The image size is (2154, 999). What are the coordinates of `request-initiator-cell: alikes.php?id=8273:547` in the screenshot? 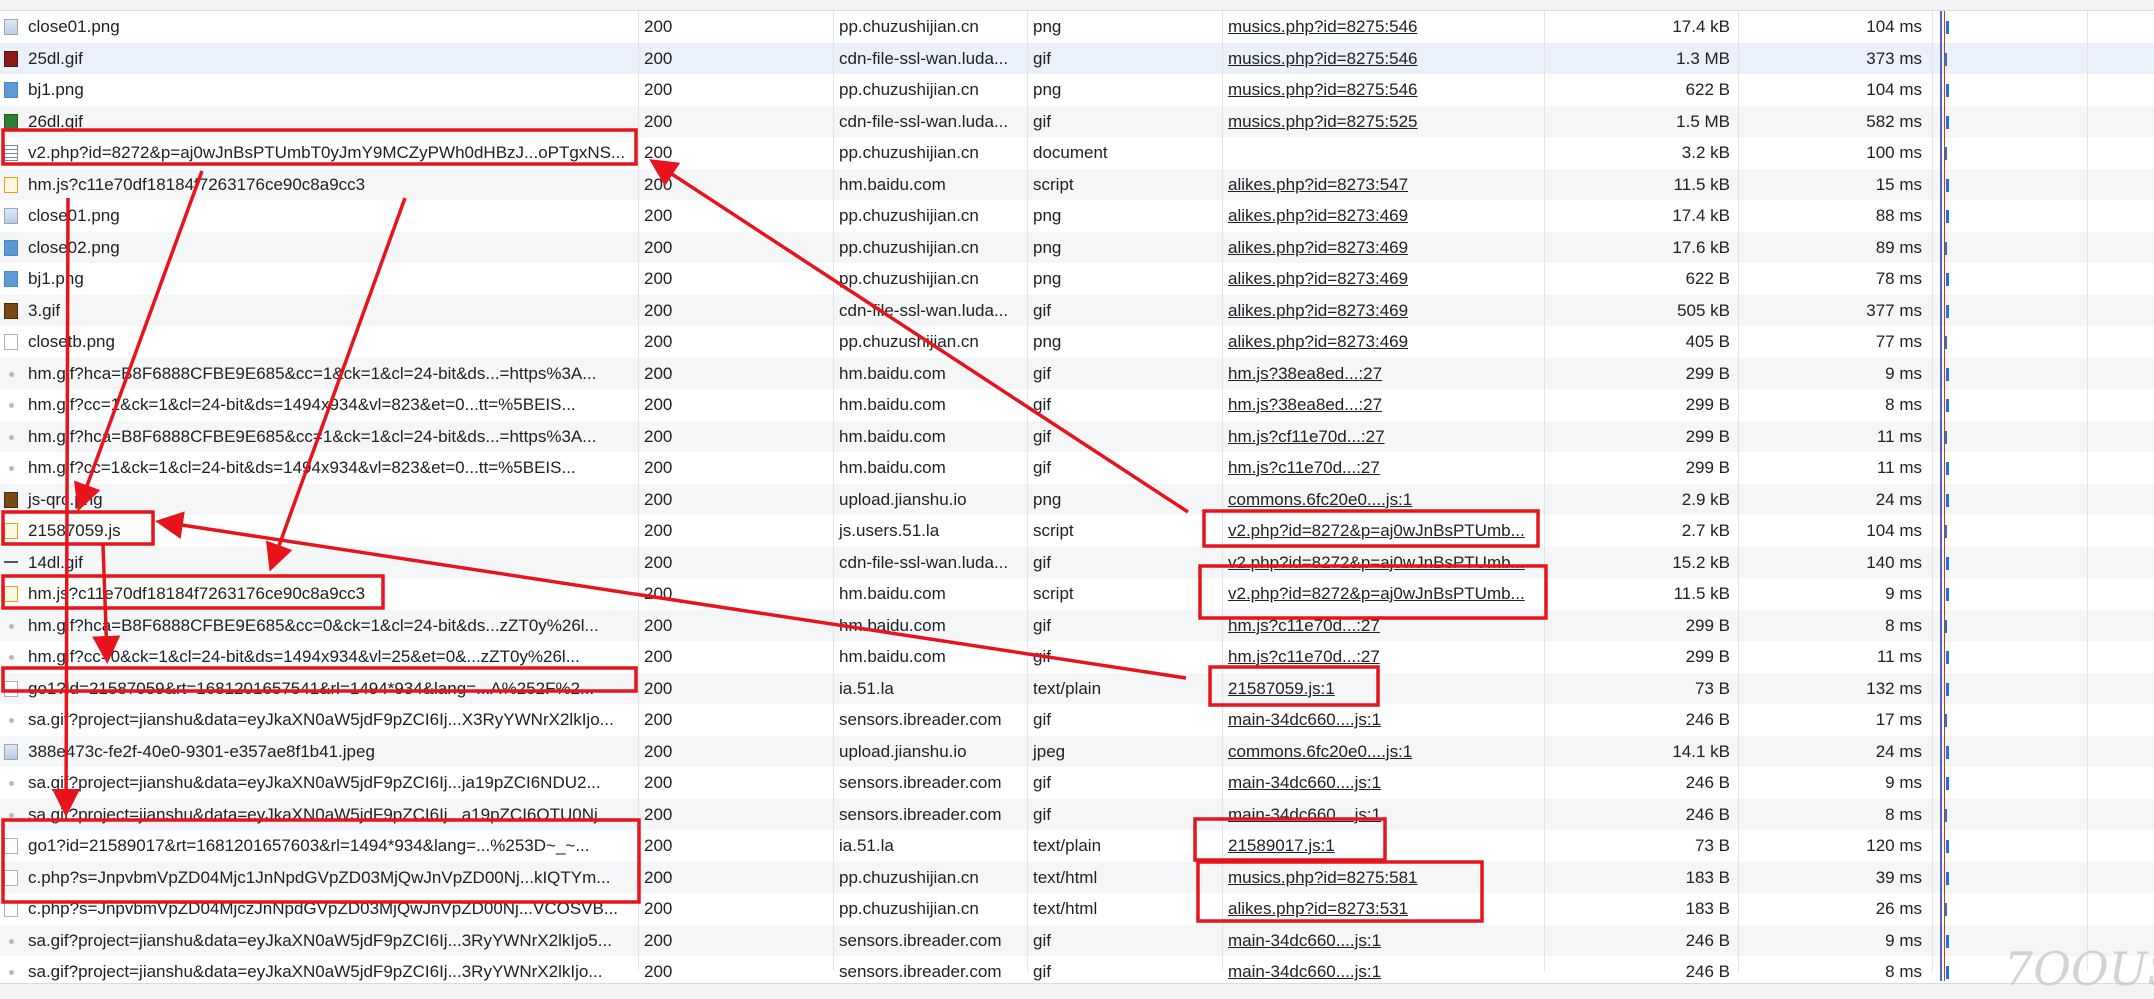 It's located at (1383, 185).